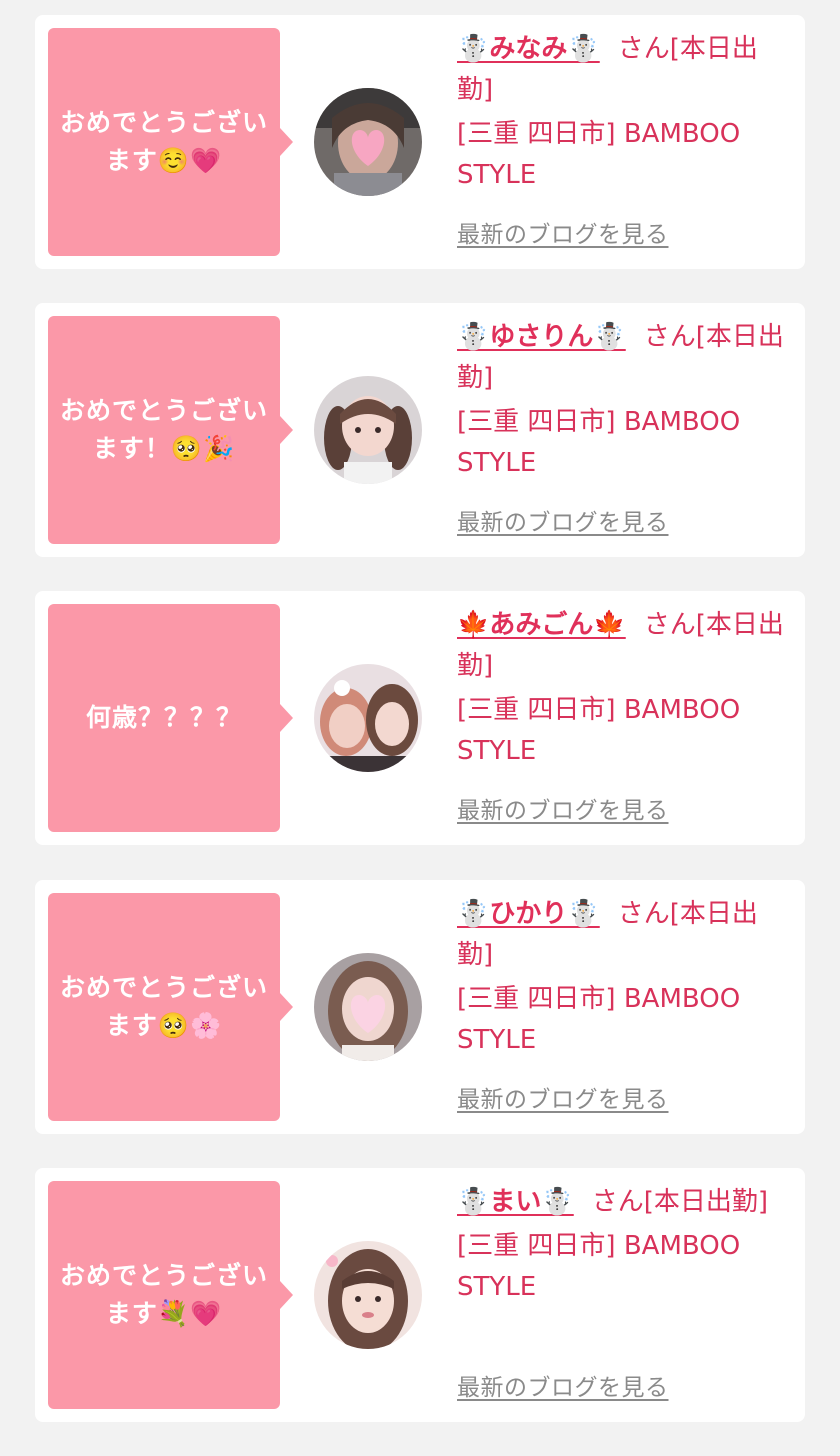  Describe the element at coordinates (163, 1006) in the screenshot. I see `message-text: おめでとうござい ます🥺🌸` at that location.